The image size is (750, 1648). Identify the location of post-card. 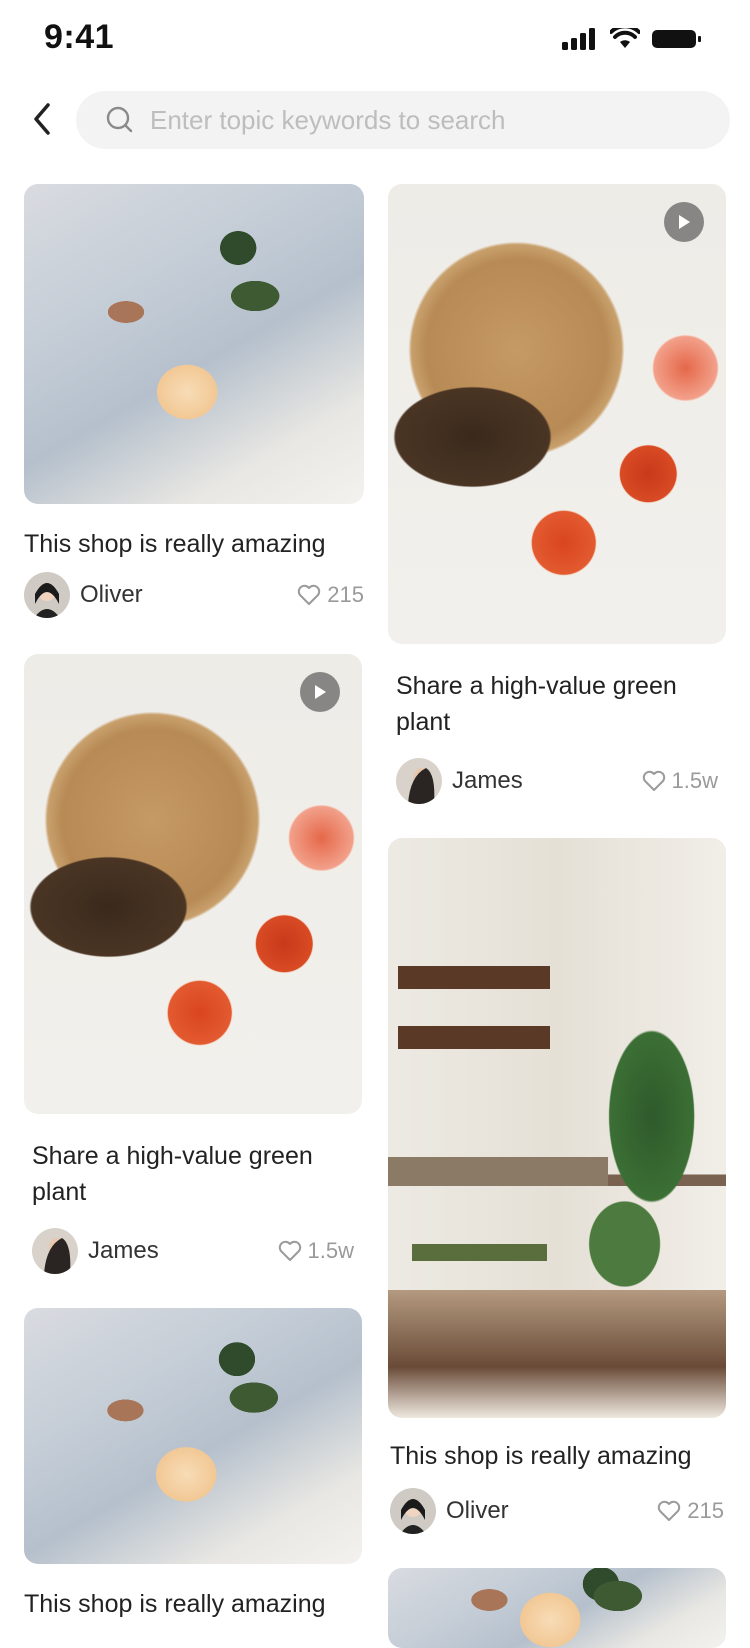
(557, 1608).